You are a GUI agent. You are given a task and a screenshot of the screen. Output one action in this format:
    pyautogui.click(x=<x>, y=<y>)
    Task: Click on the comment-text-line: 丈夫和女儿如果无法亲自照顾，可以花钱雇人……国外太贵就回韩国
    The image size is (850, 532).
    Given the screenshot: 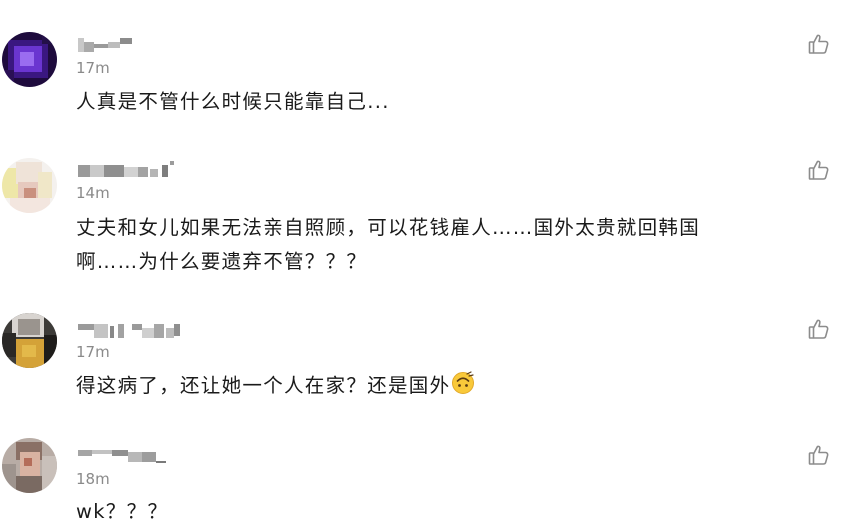 What is the action you would take?
    pyautogui.click(x=388, y=227)
    